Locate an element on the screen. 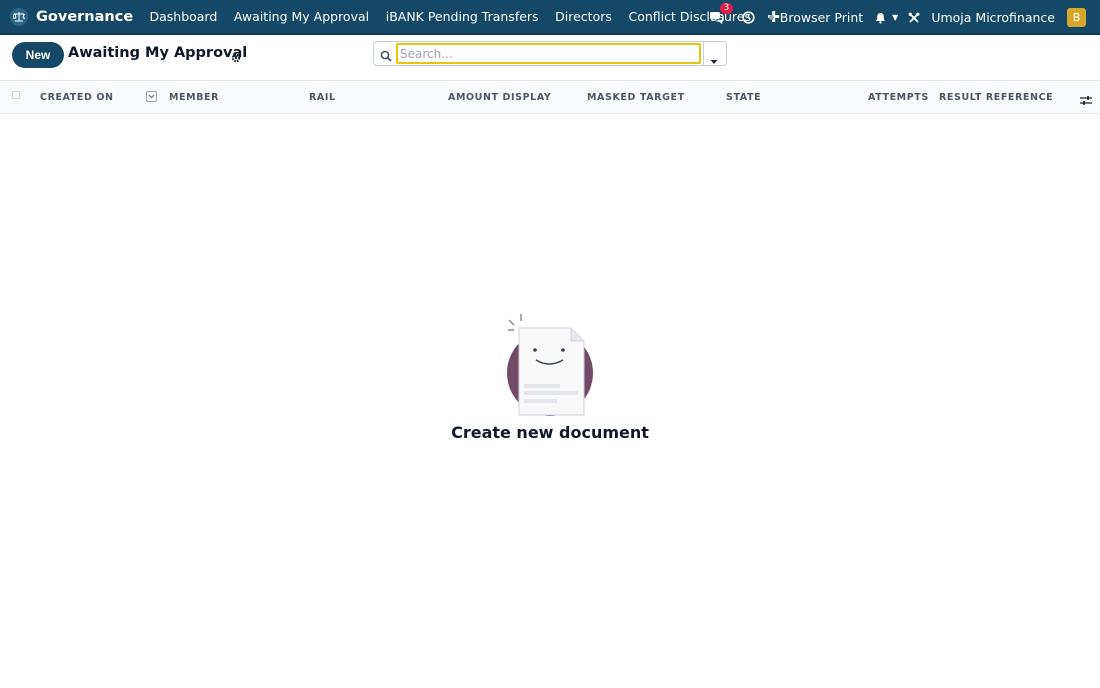  search-input is located at coordinates (548, 53).